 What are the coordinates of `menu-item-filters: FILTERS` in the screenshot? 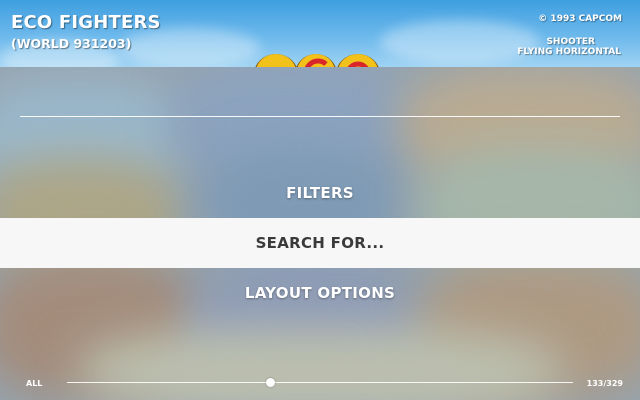 It's located at (320, 193).